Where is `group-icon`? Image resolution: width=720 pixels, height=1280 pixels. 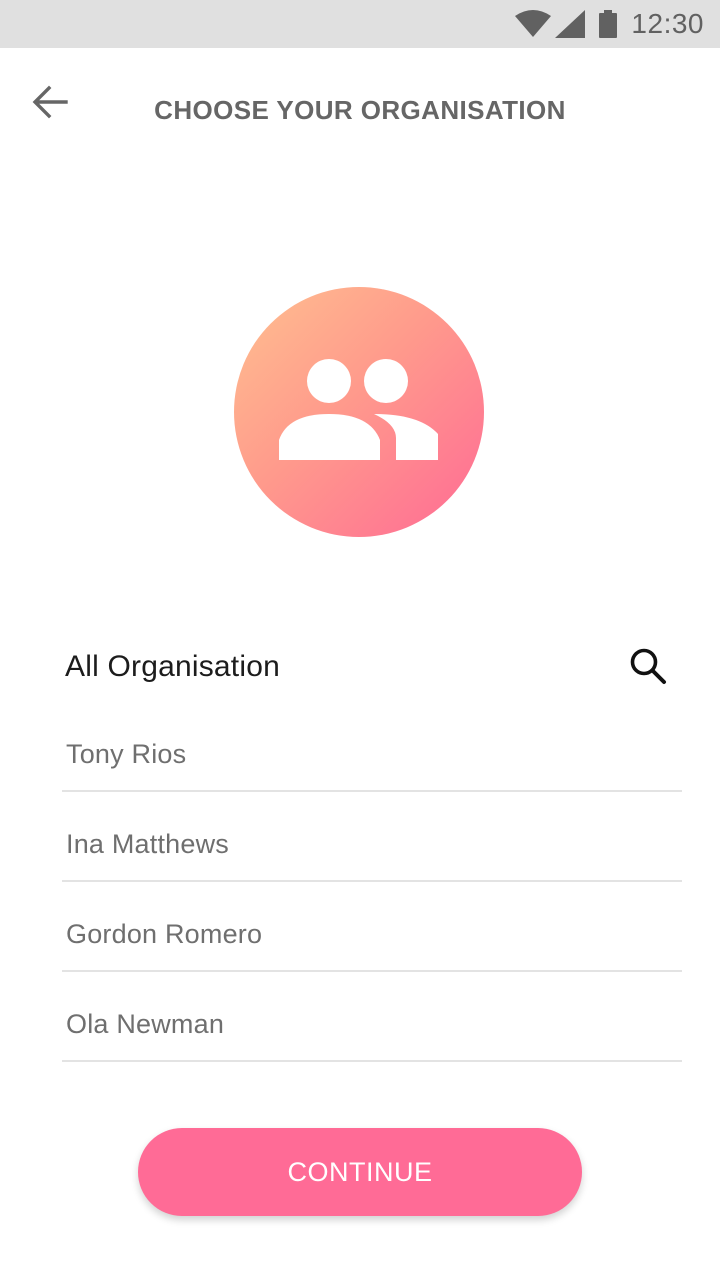
group-icon is located at coordinates (359, 412).